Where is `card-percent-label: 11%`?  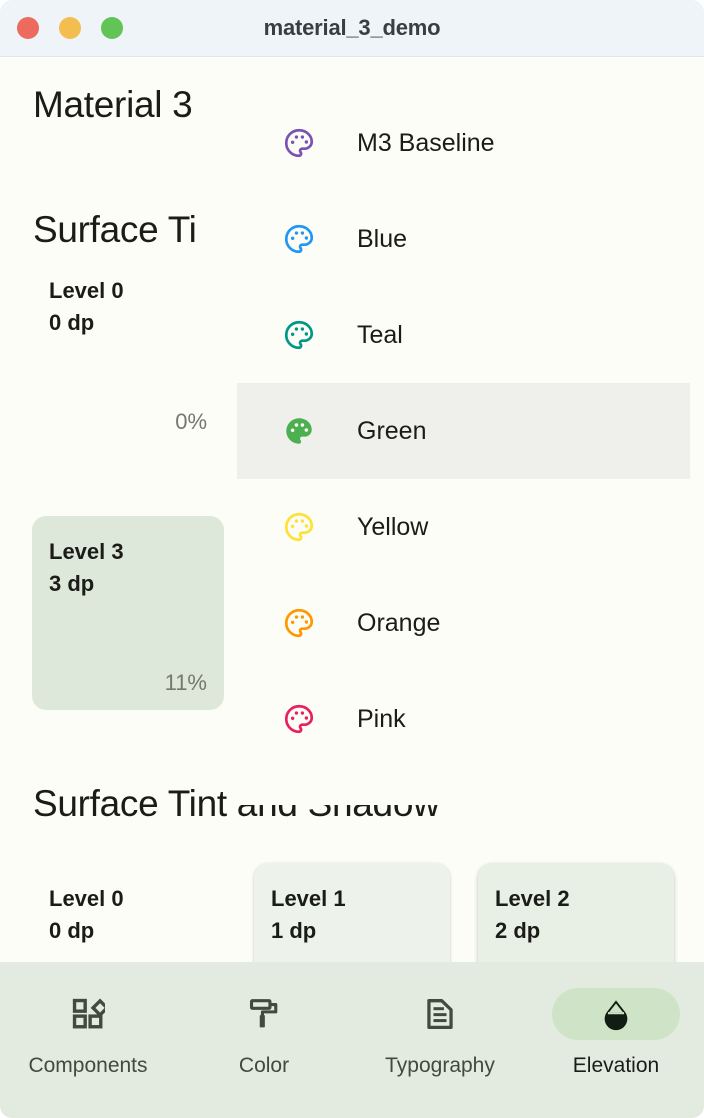
card-percent-label: 11% is located at coordinates (185, 682).